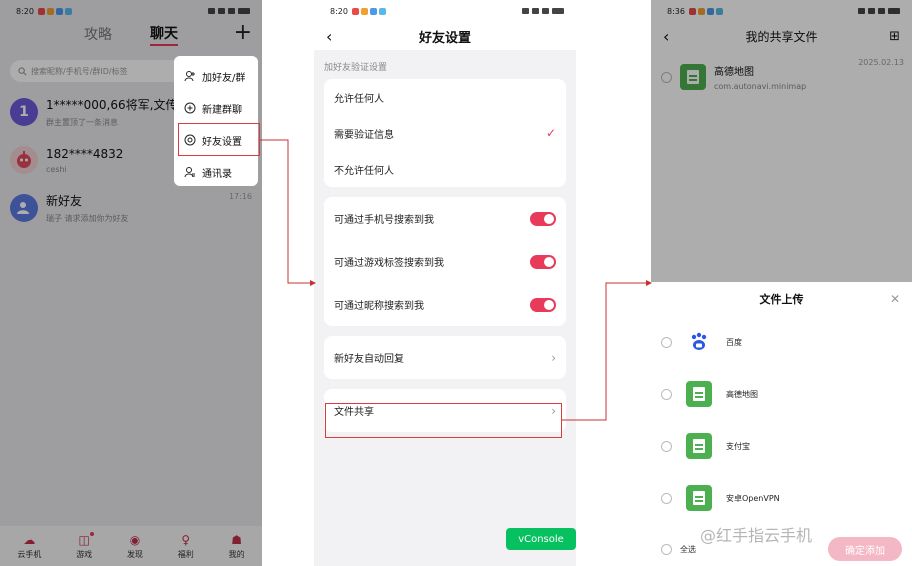 The image size is (912, 566). Describe the element at coordinates (354, 412) in the screenshot. I see `row-label: 文件共享` at that location.